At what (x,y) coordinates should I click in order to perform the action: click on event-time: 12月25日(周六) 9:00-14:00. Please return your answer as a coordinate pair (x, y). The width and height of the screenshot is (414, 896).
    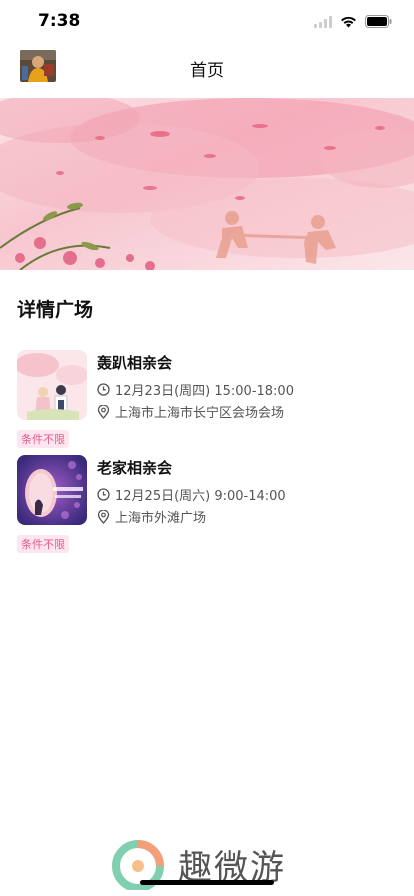
    Looking at the image, I should click on (191, 494).